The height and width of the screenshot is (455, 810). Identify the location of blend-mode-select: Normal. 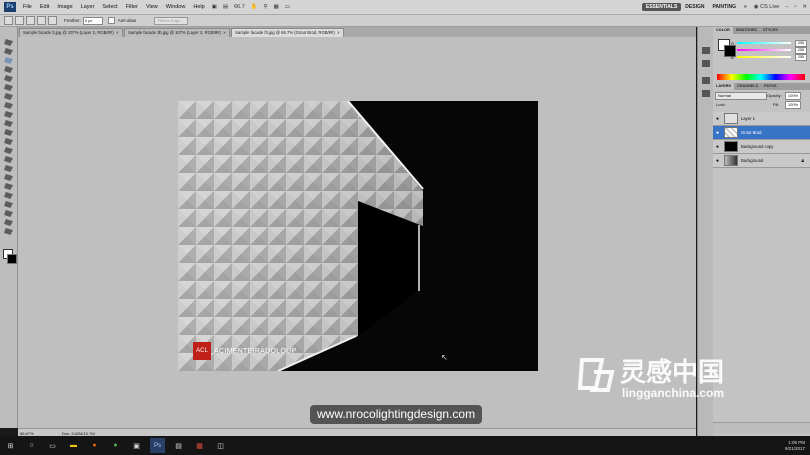
(741, 96).